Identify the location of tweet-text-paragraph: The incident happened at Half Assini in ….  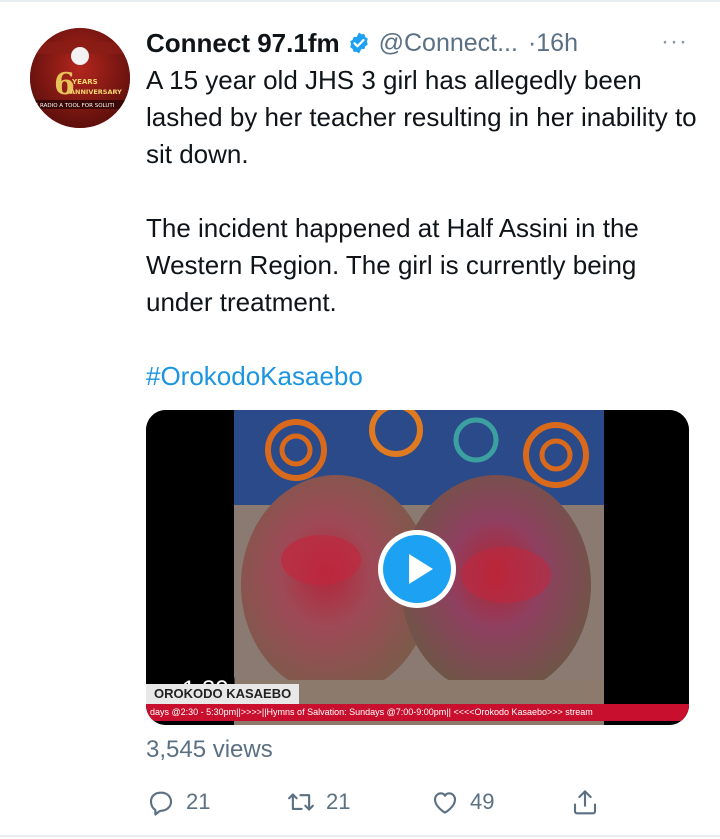
(392, 265).